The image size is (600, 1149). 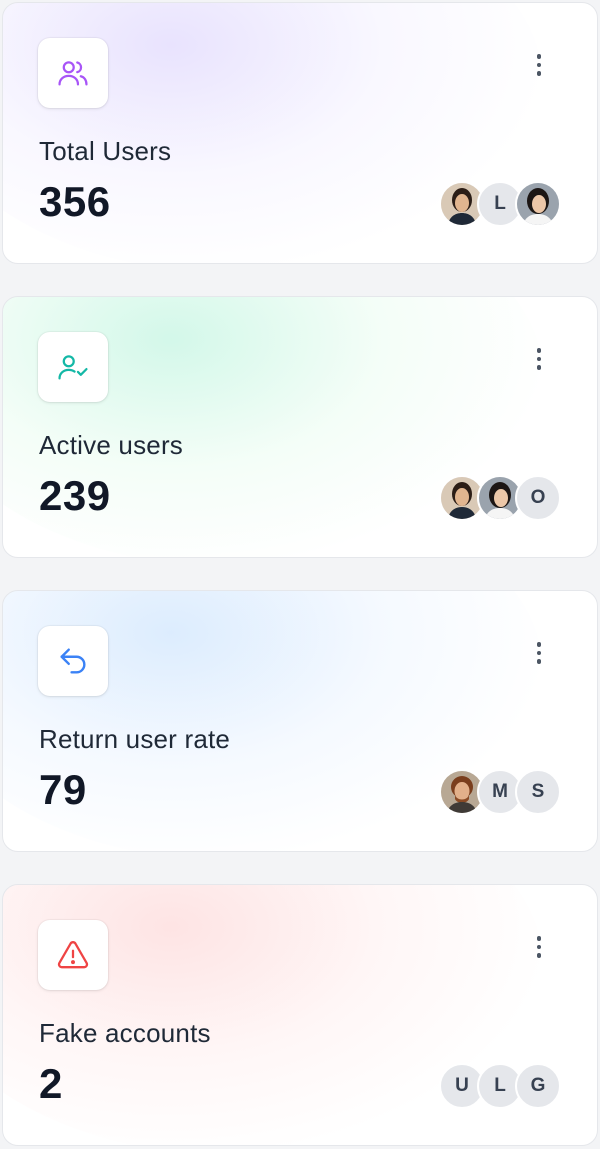 What do you see at coordinates (75, 495) in the screenshot?
I see `card-value: 239` at bounding box center [75, 495].